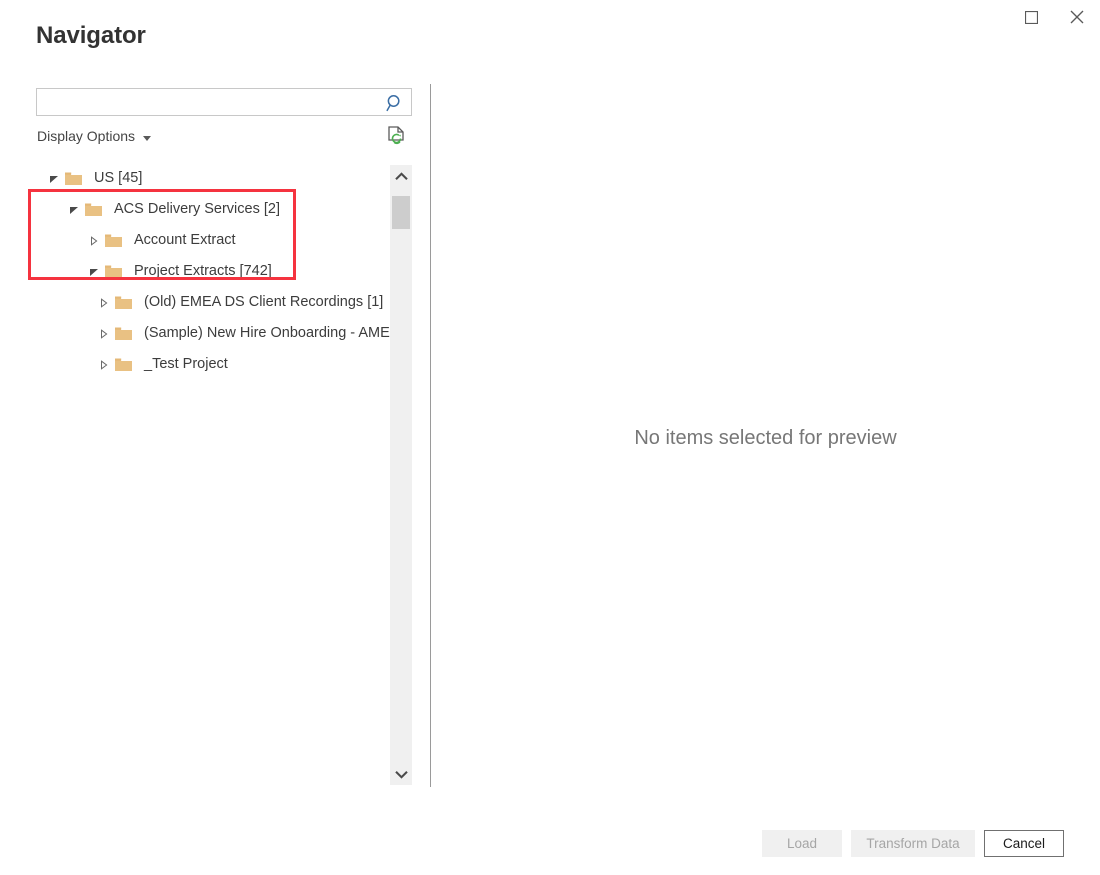 The width and height of the screenshot is (1100, 875). I want to click on square-icon, so click(1031, 17).